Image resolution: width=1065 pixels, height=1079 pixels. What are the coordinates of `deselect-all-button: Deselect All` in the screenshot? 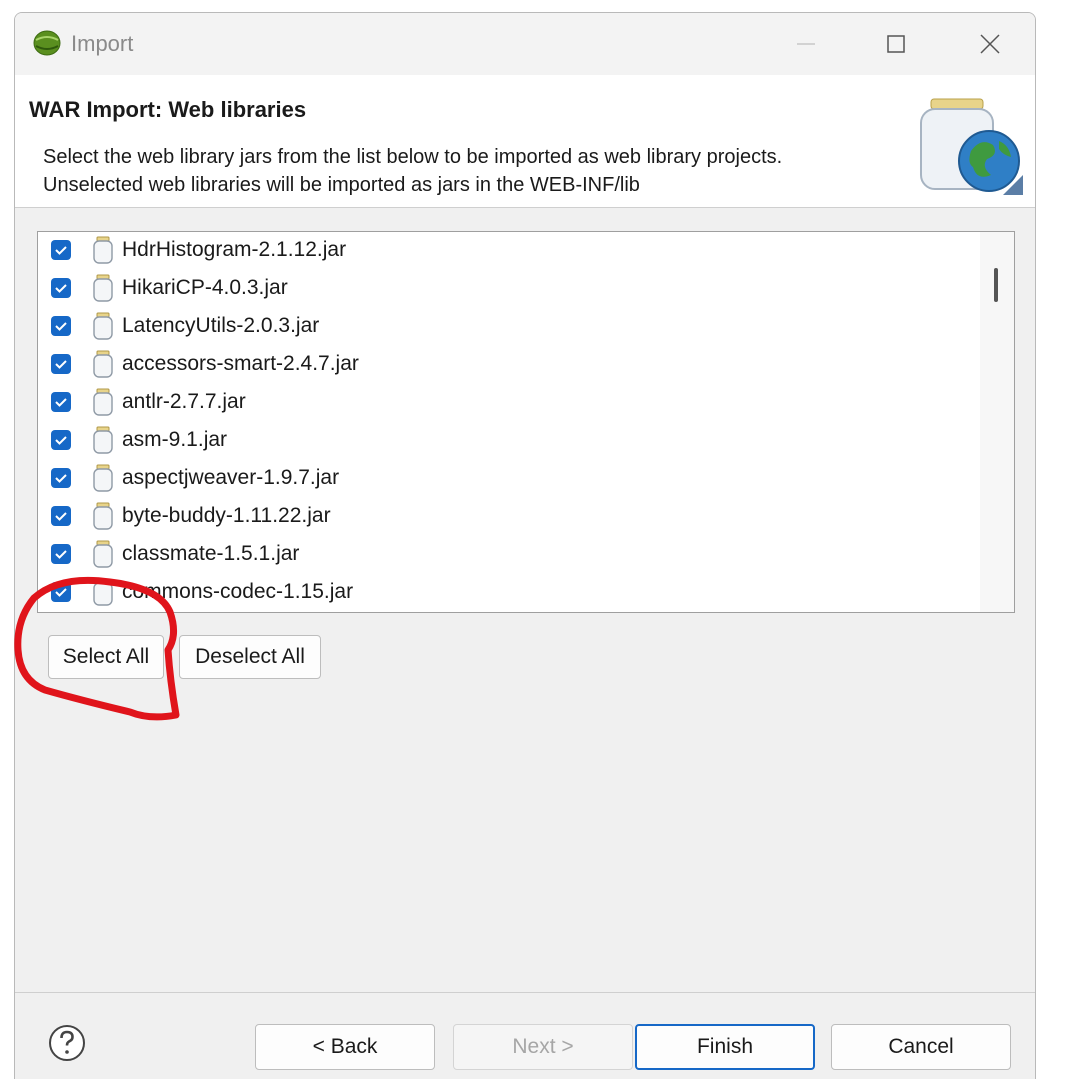 It's located at (250, 657).